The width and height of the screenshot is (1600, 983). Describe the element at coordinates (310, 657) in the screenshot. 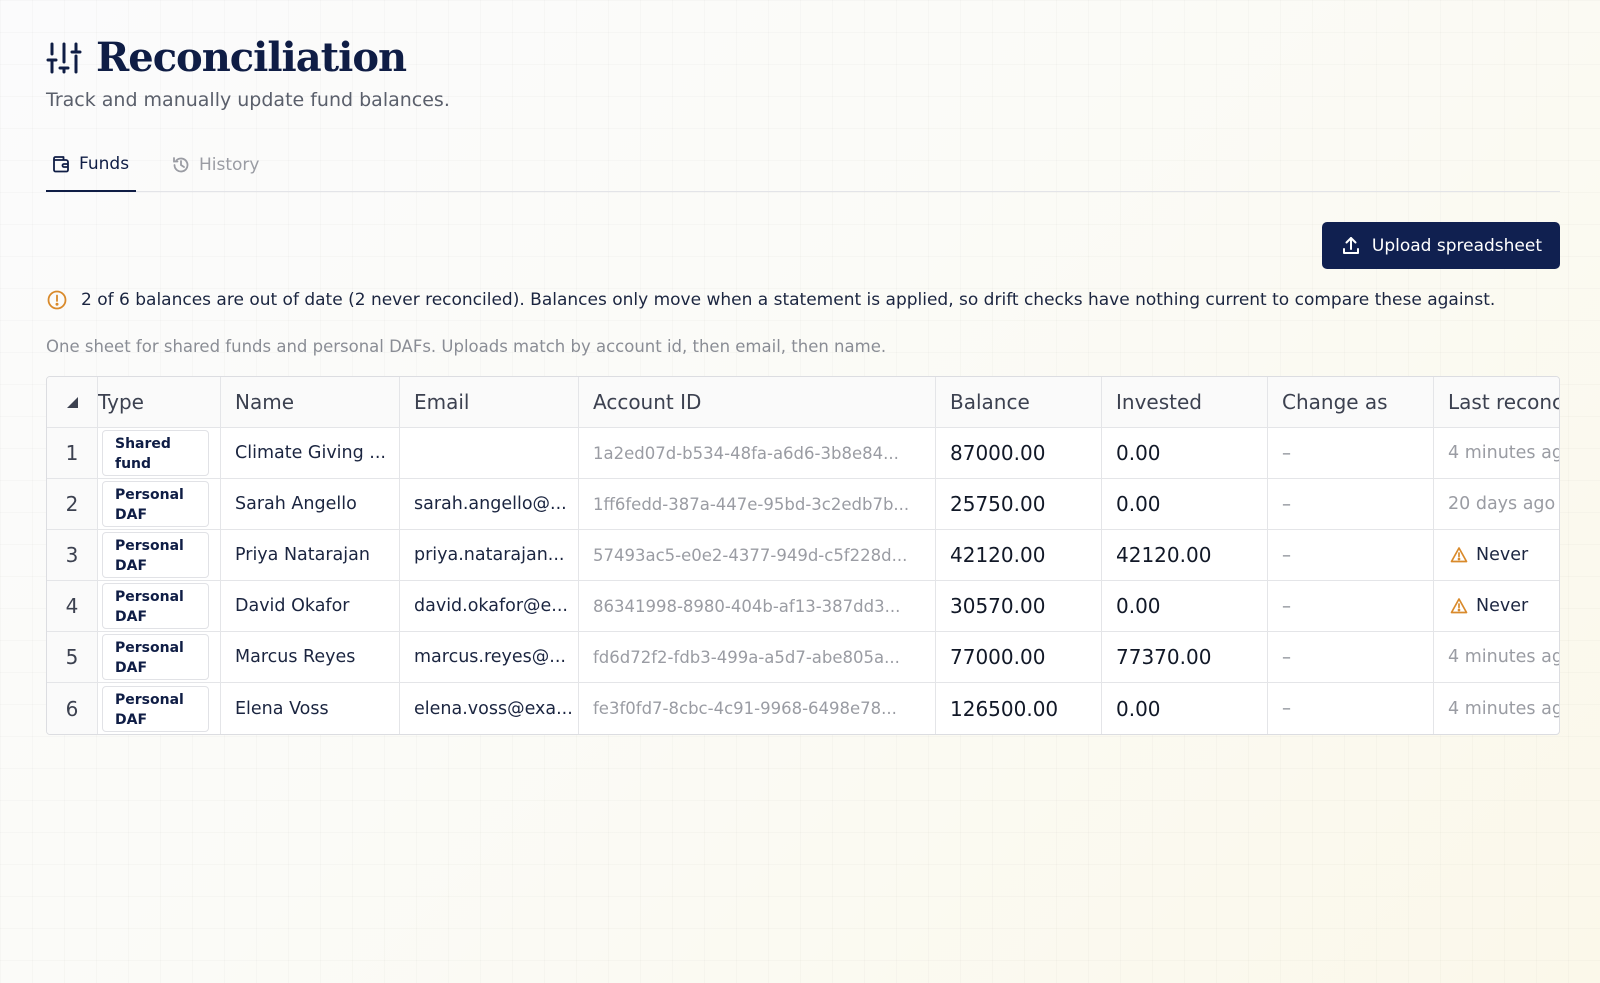

I see `name-cell: Marcus Reyes` at that location.